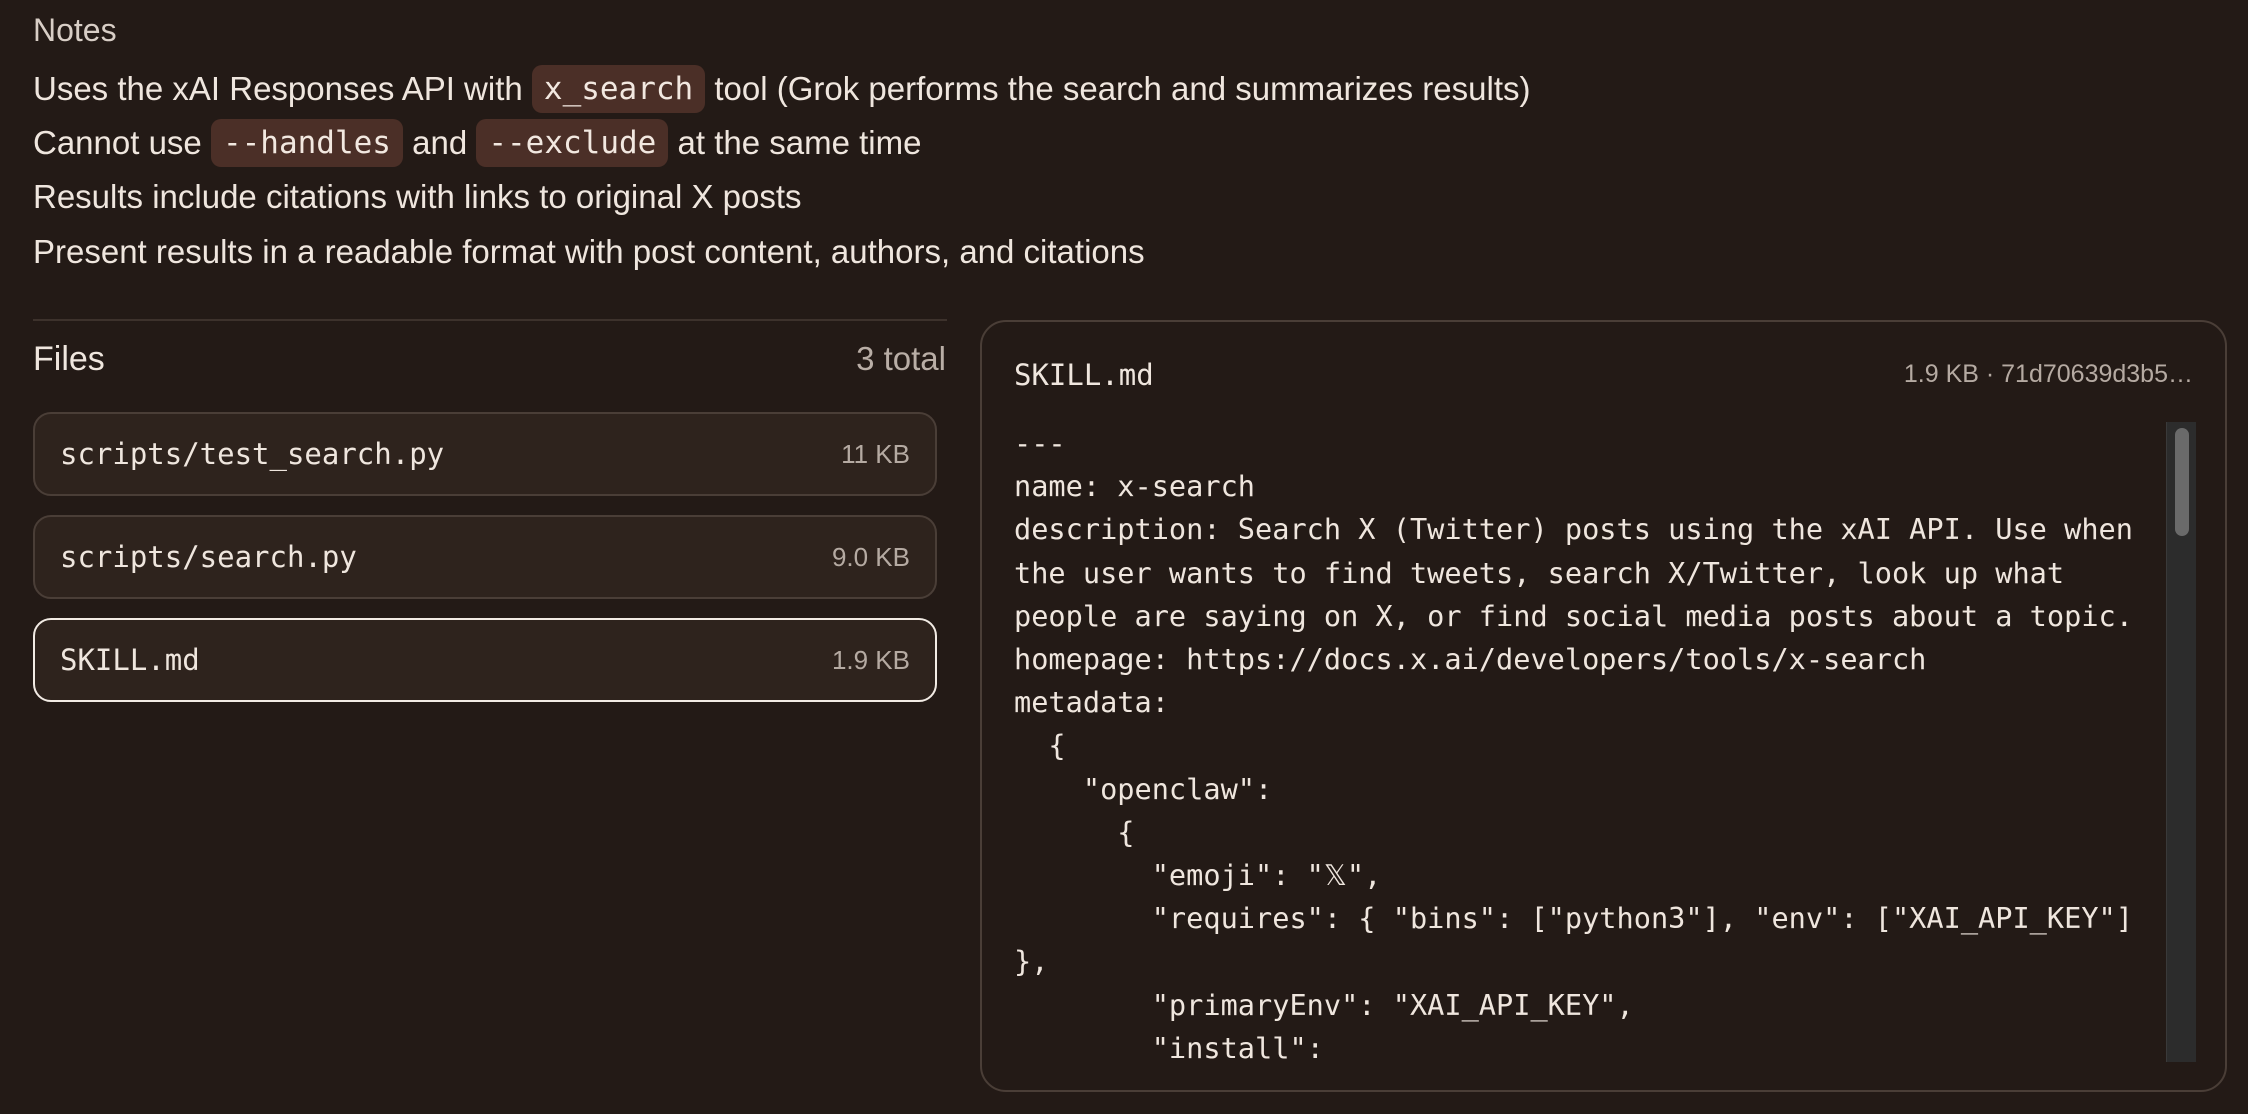 The width and height of the screenshot is (2248, 1114). What do you see at coordinates (490, 320) in the screenshot?
I see `section-divider` at bounding box center [490, 320].